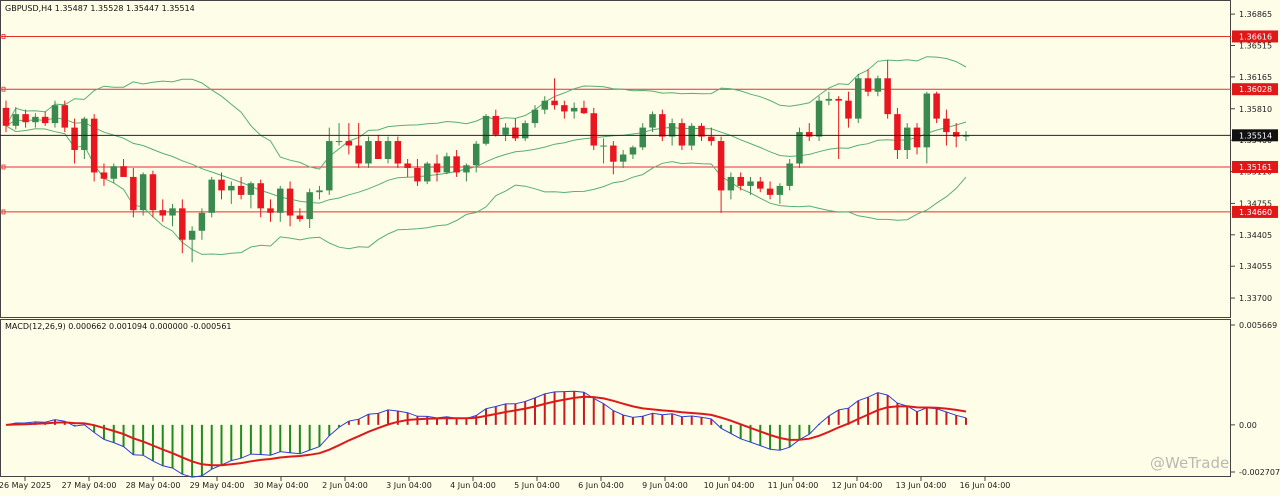 The image size is (1280, 496). Describe the element at coordinates (601, 485) in the screenshot. I see `time-tick-label: 6 Jun 04:00` at that location.